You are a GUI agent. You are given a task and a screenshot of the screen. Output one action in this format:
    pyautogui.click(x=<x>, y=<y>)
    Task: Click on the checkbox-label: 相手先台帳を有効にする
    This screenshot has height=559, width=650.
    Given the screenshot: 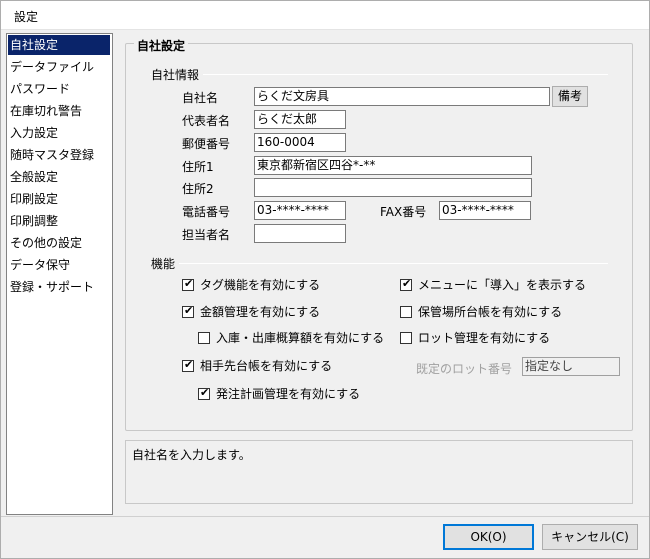 What is the action you would take?
    pyautogui.click(x=266, y=366)
    